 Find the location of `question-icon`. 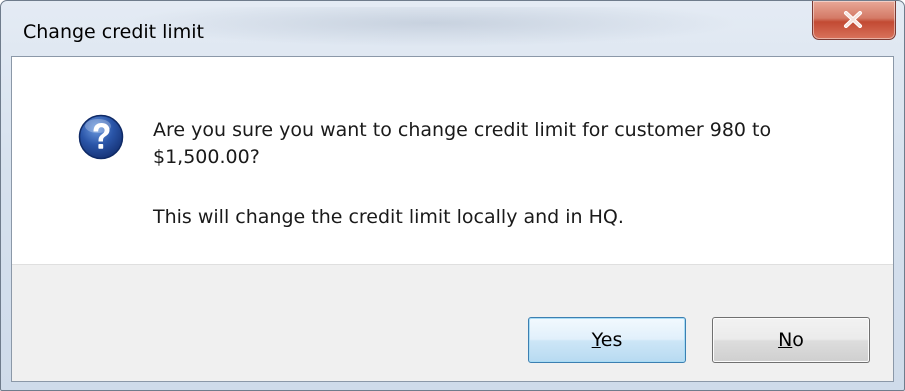

question-icon is located at coordinates (101, 137).